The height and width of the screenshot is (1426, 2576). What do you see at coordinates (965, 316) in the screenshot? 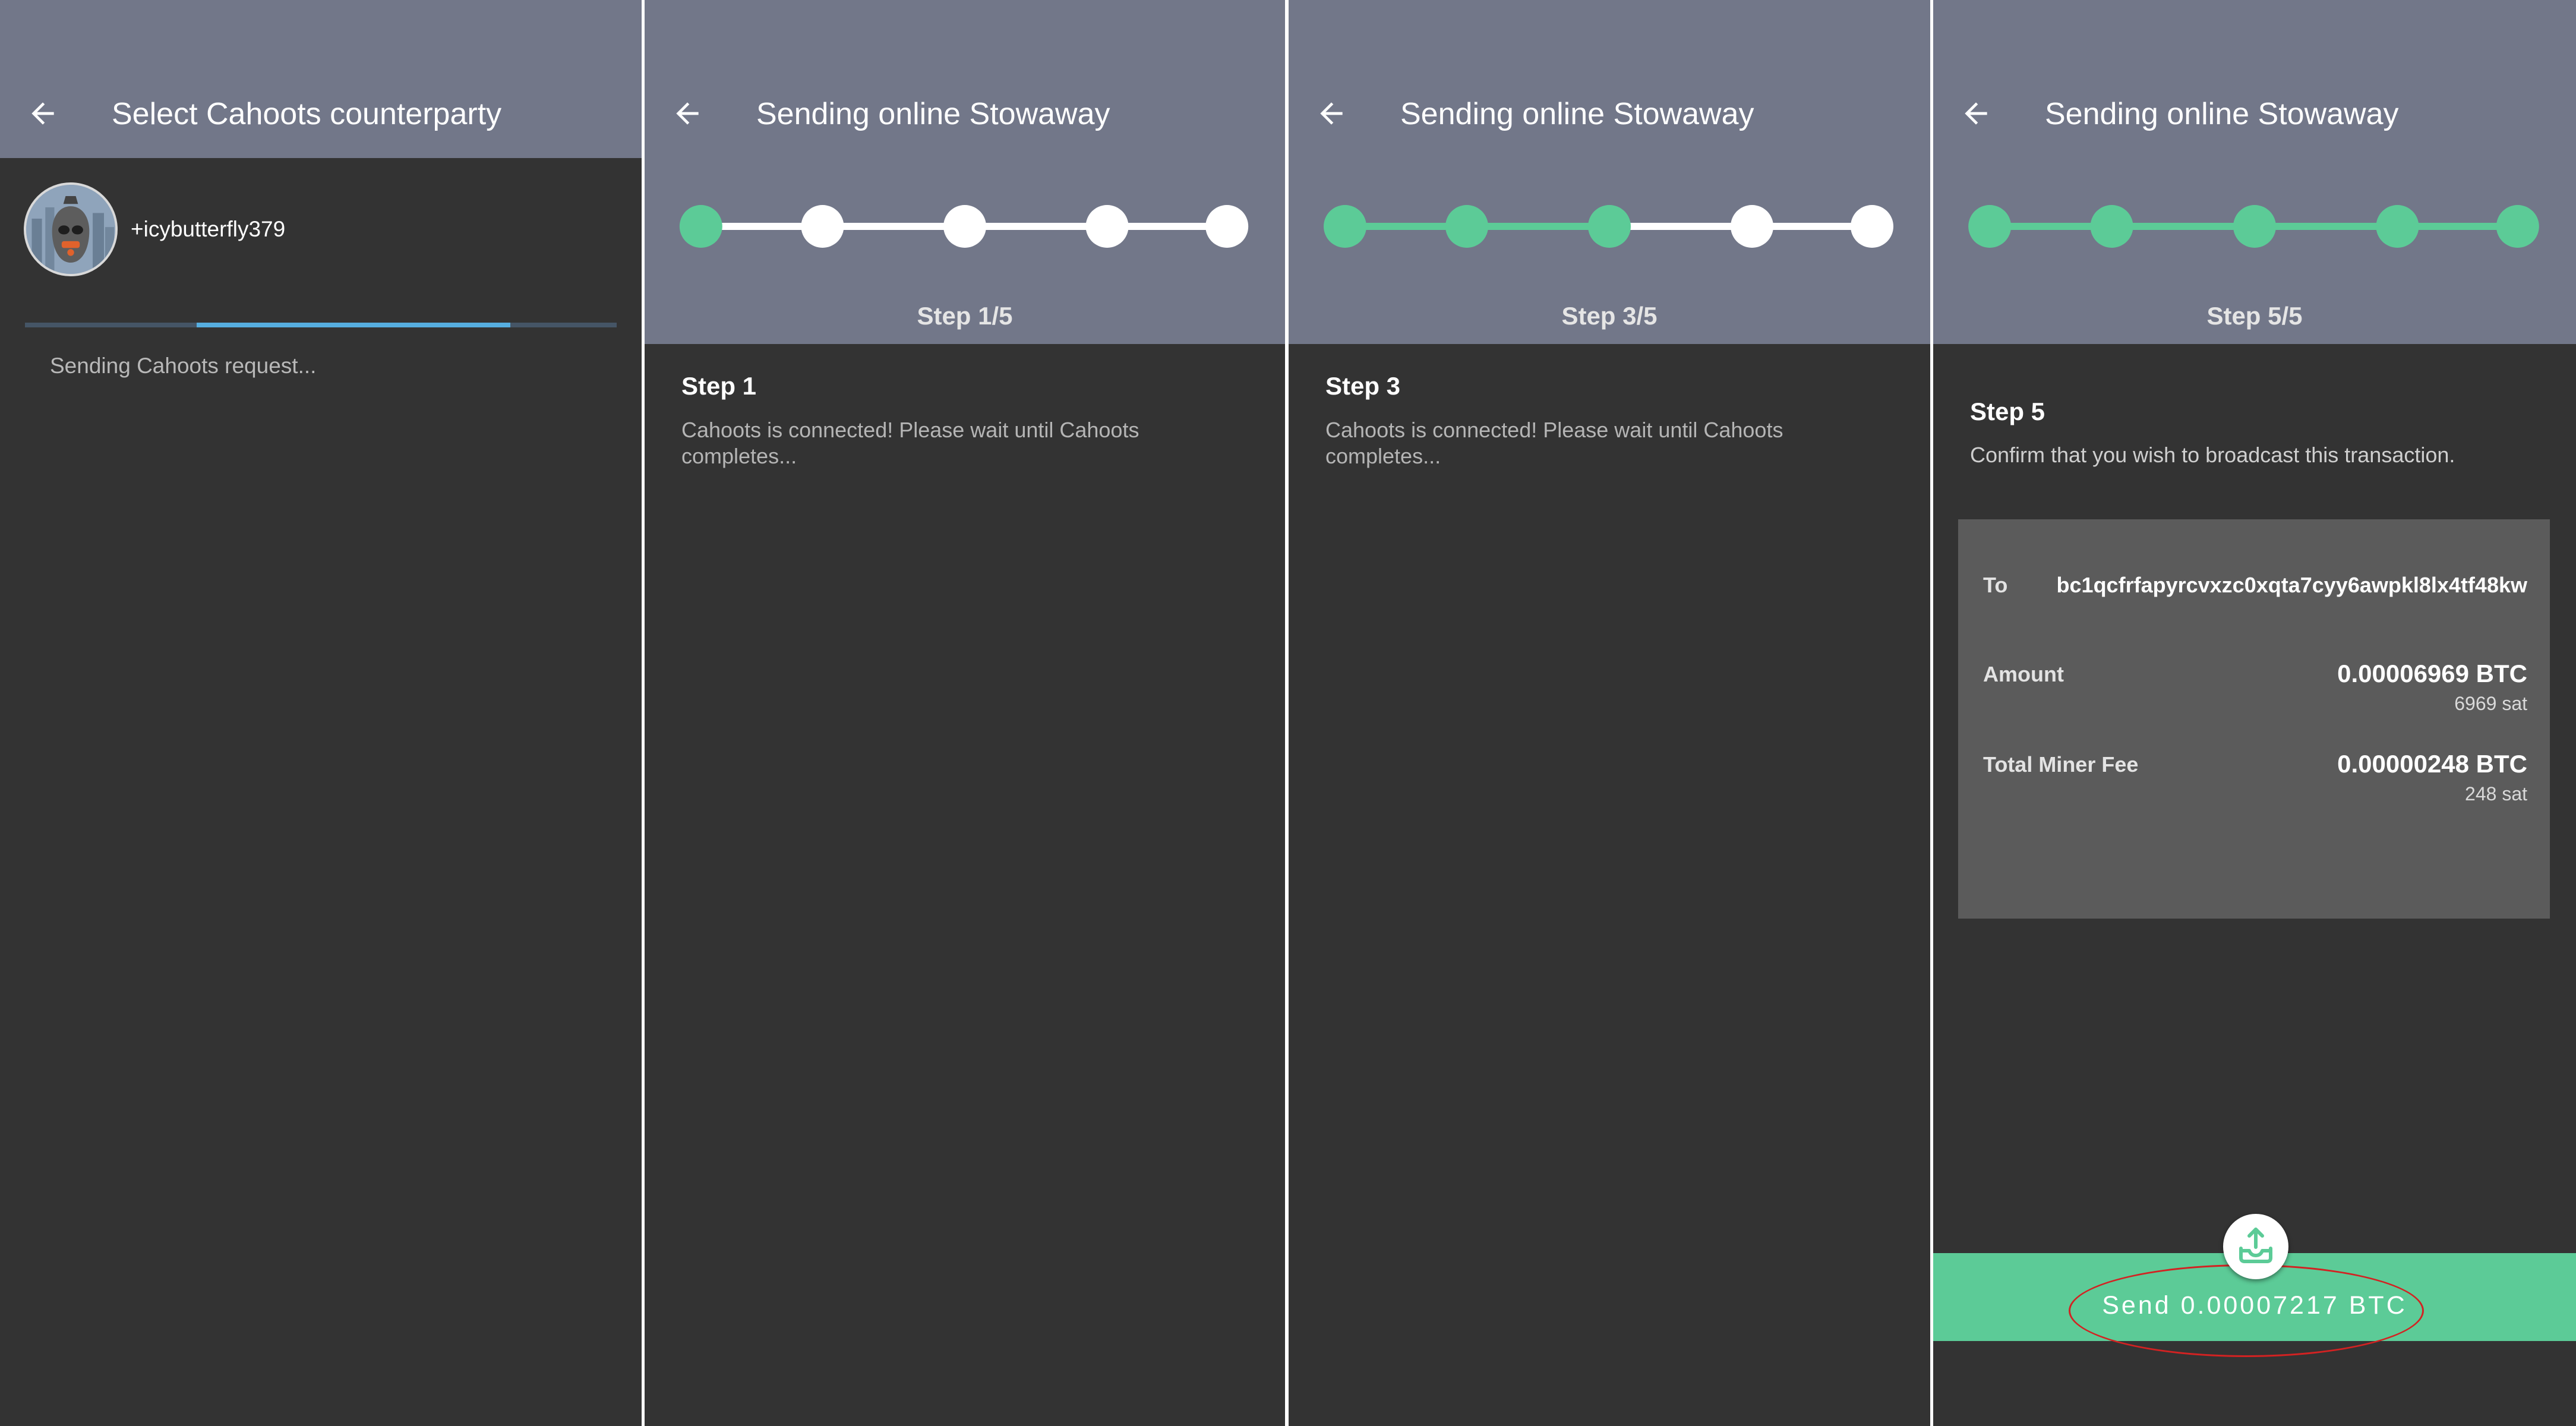
I see `step-label: Step 1/5` at bounding box center [965, 316].